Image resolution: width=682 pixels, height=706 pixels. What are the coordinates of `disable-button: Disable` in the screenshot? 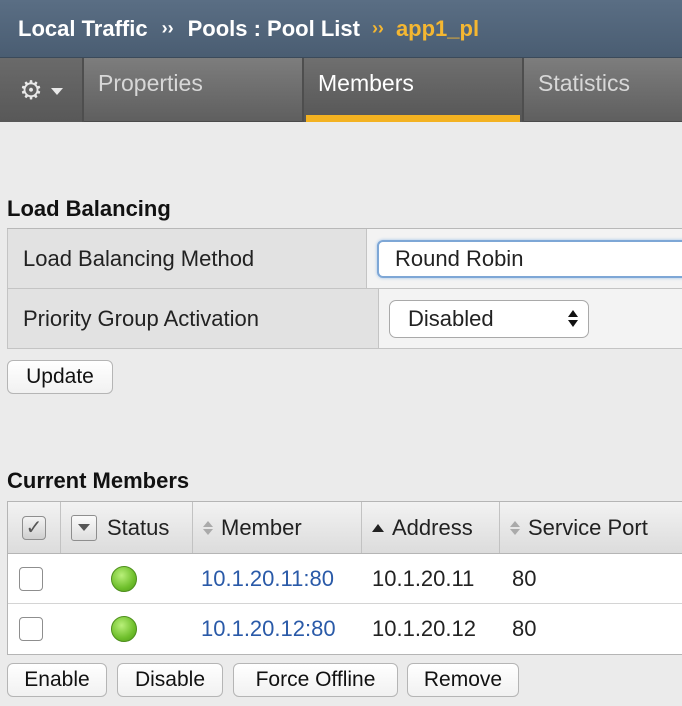 It's located at (170, 680).